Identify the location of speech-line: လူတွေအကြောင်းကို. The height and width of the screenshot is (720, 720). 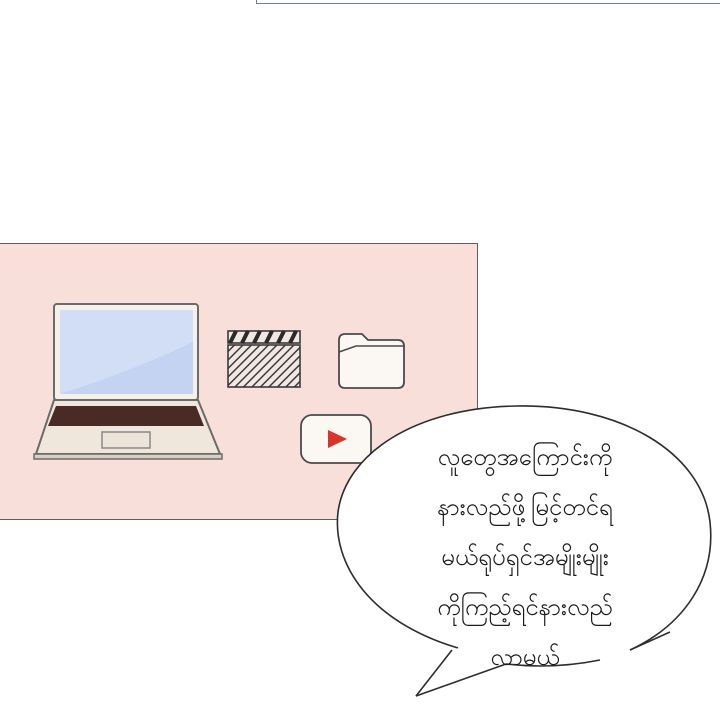
(525, 457).